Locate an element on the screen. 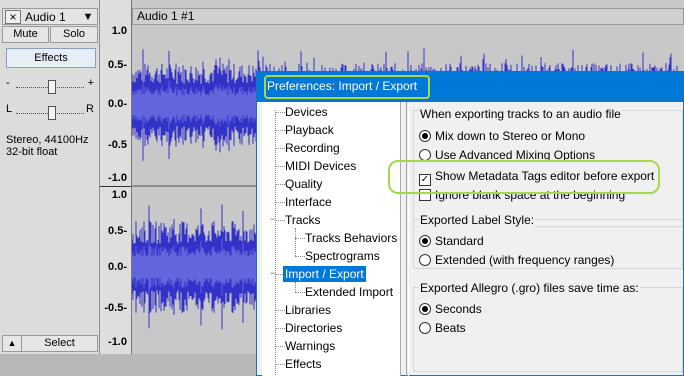 This screenshot has width=684, height=376. track-menu-dropdown-icon: ▼ is located at coordinates (88, 17).